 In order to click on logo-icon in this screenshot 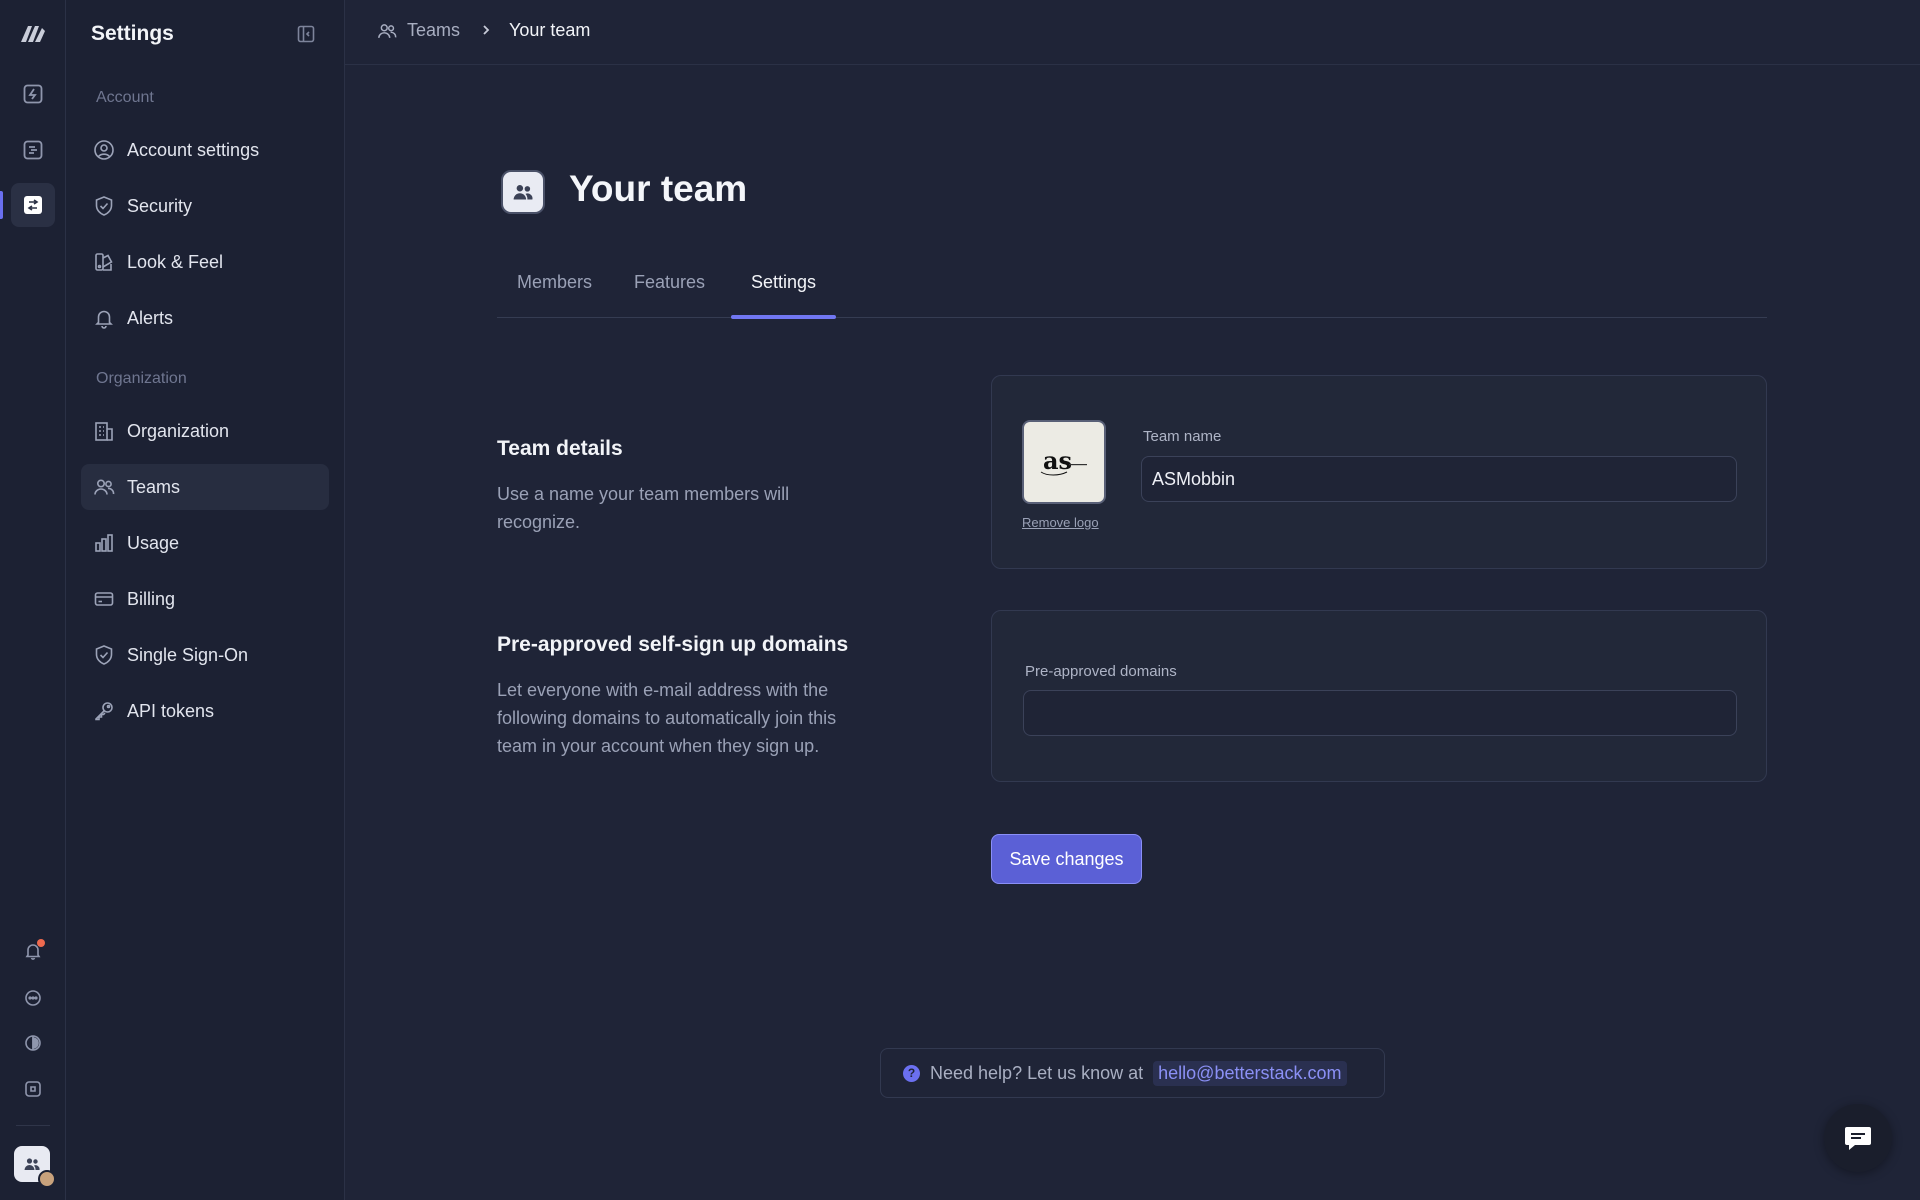, I will do `click(33, 33)`.